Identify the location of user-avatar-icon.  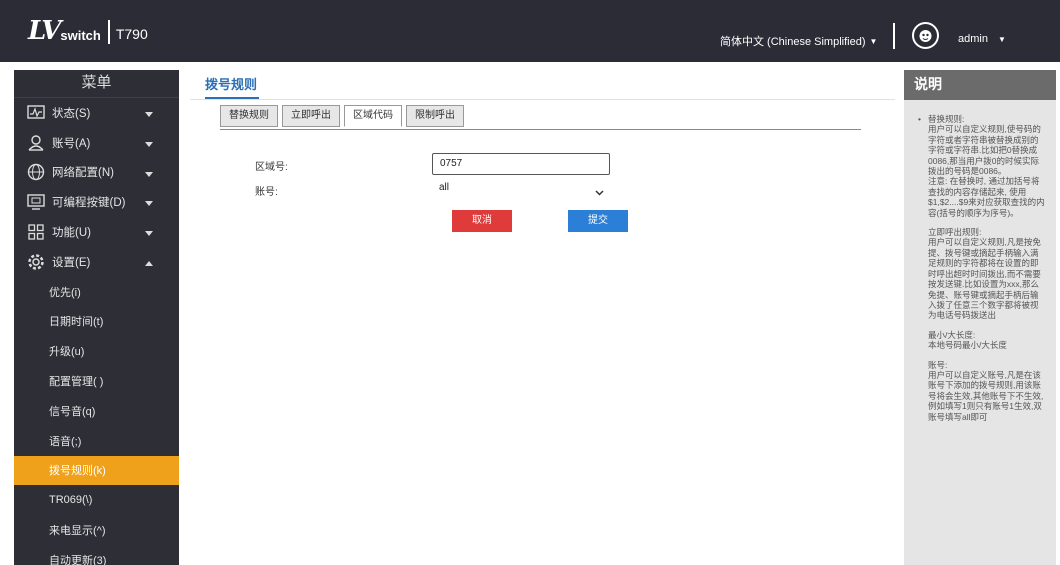
(925, 36).